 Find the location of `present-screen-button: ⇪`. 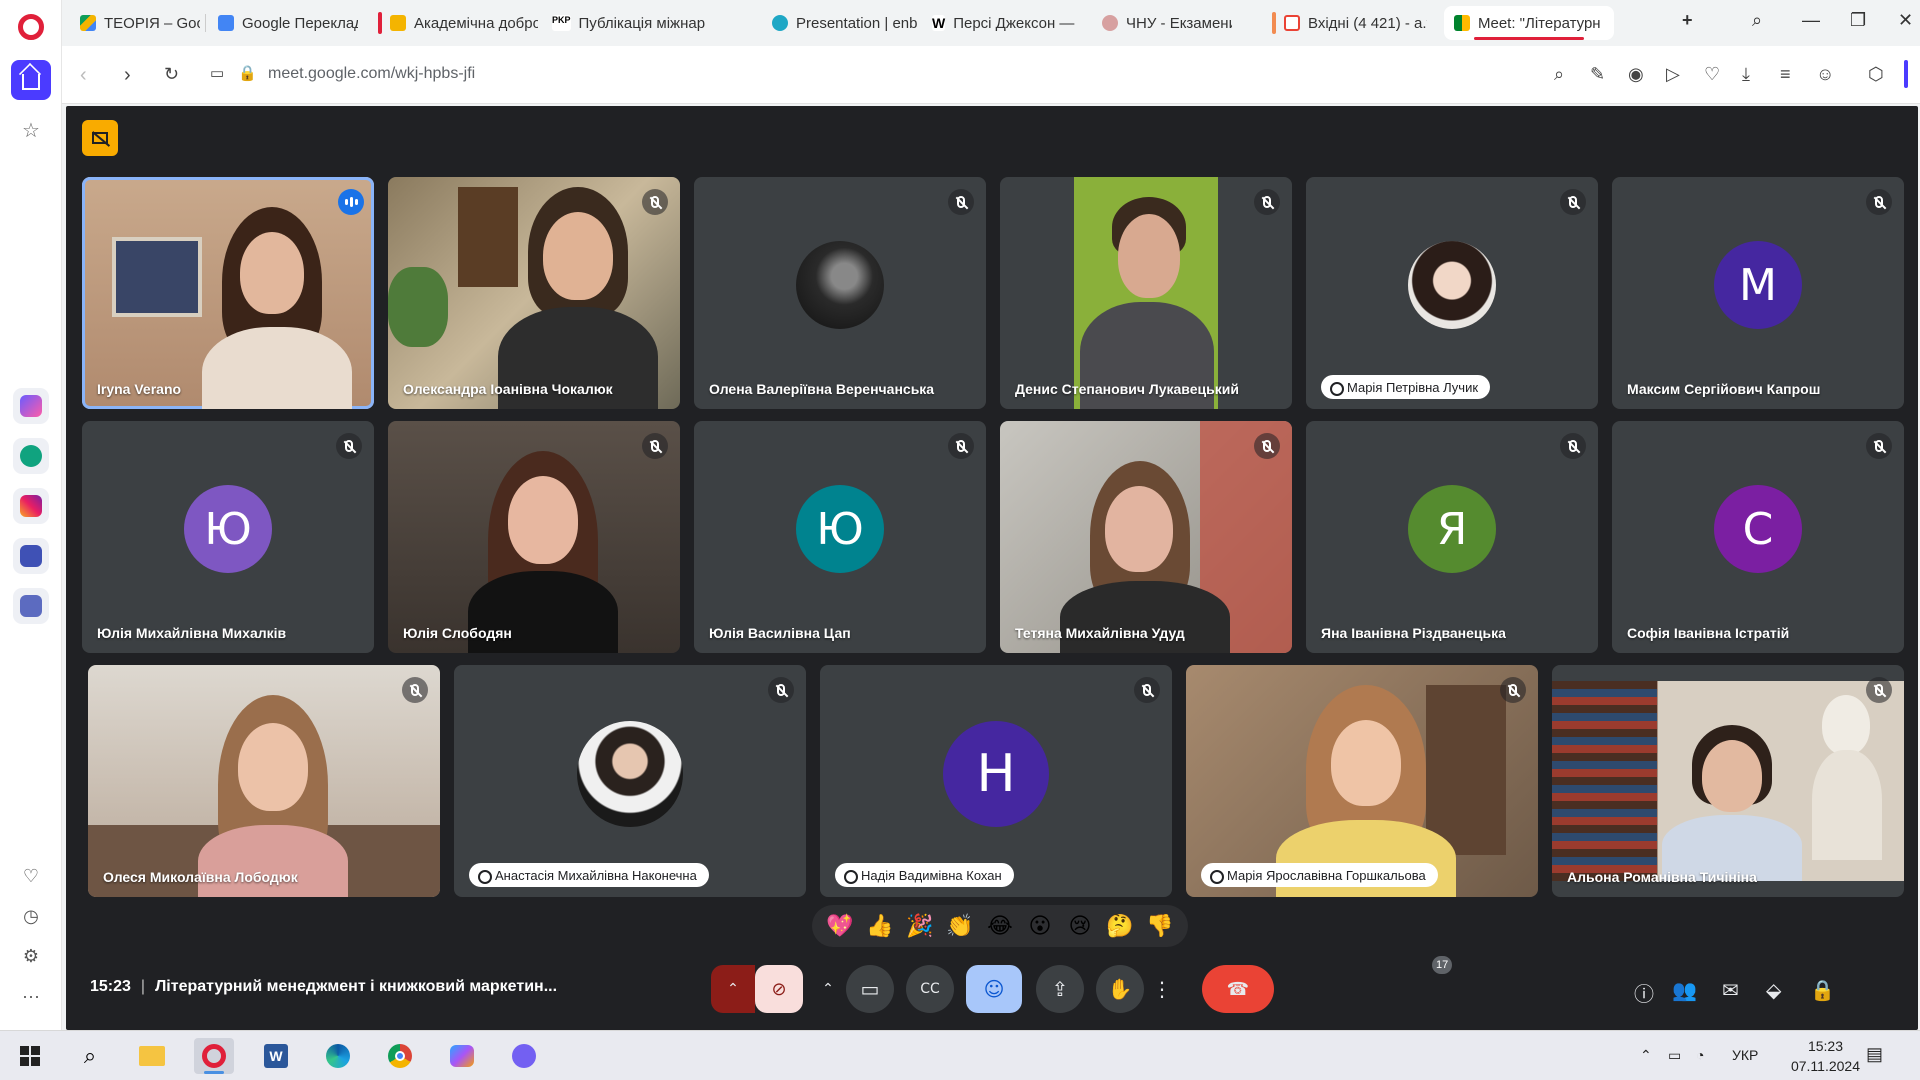

present-screen-button: ⇪ is located at coordinates (1060, 989).